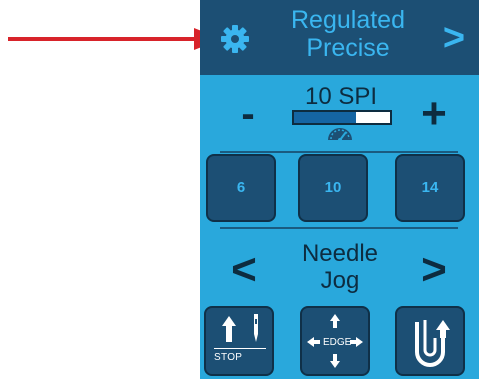 Image resolution: width=479 pixels, height=379 pixels. I want to click on speedometer-icon, so click(340, 135).